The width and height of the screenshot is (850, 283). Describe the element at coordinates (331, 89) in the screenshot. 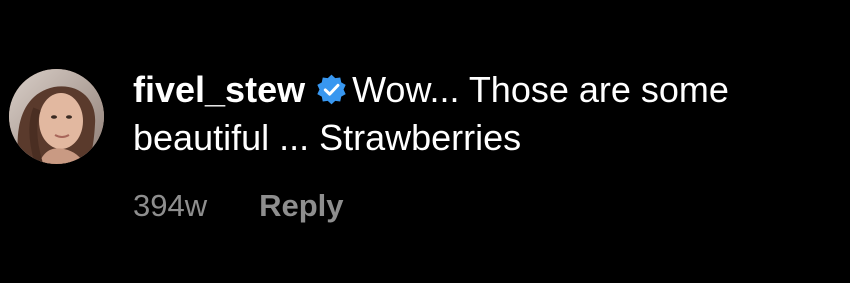

I see `verified-badge-icon` at that location.